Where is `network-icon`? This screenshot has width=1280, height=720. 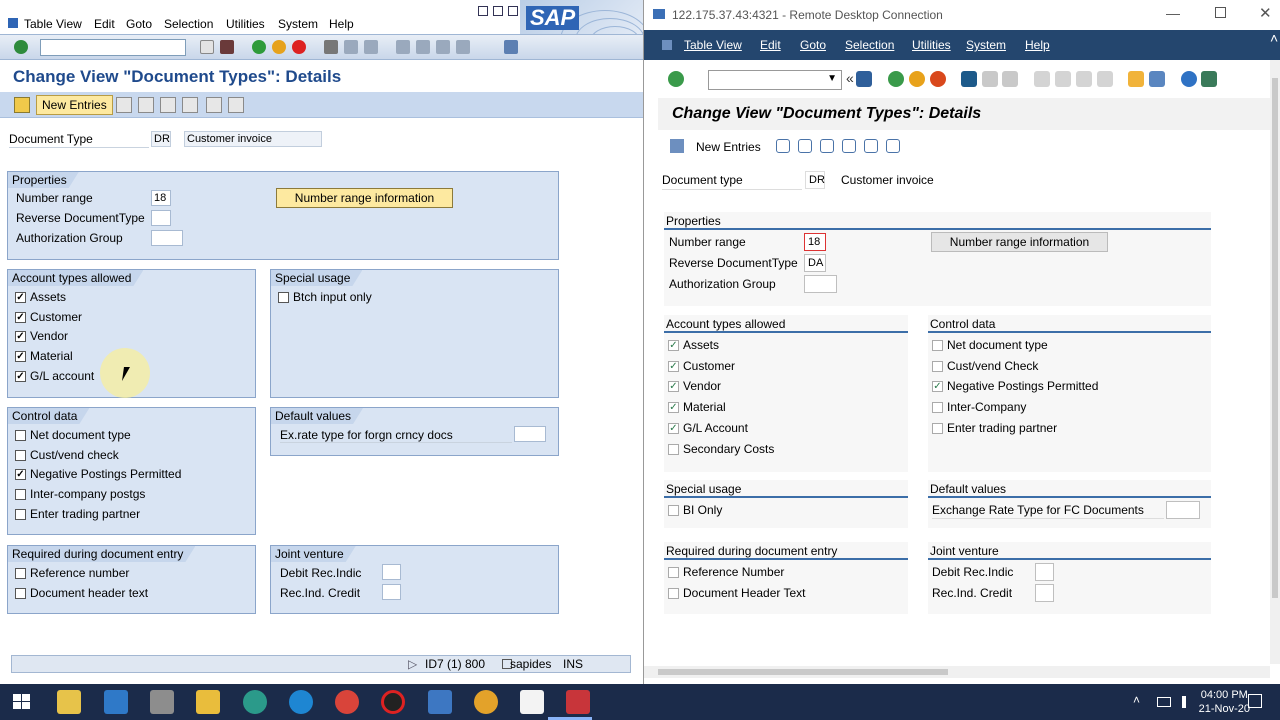 network-icon is located at coordinates (1164, 702).